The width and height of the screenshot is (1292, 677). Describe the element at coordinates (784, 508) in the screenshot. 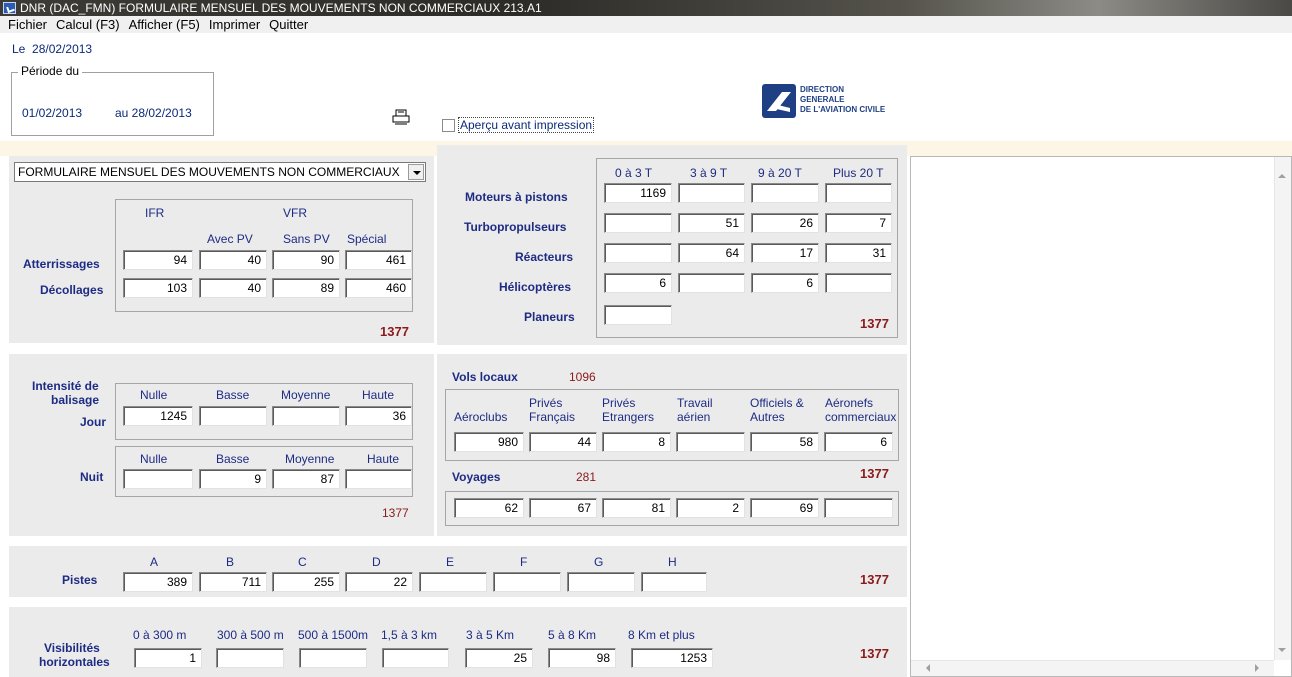

I see `voyages-officiels-autres: 69` at that location.